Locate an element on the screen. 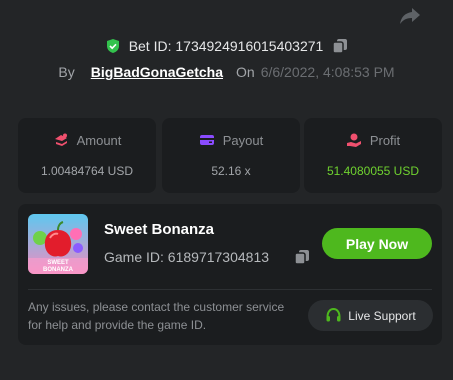  bet-id-value: 173492491601540327​1 is located at coordinates (249, 46).